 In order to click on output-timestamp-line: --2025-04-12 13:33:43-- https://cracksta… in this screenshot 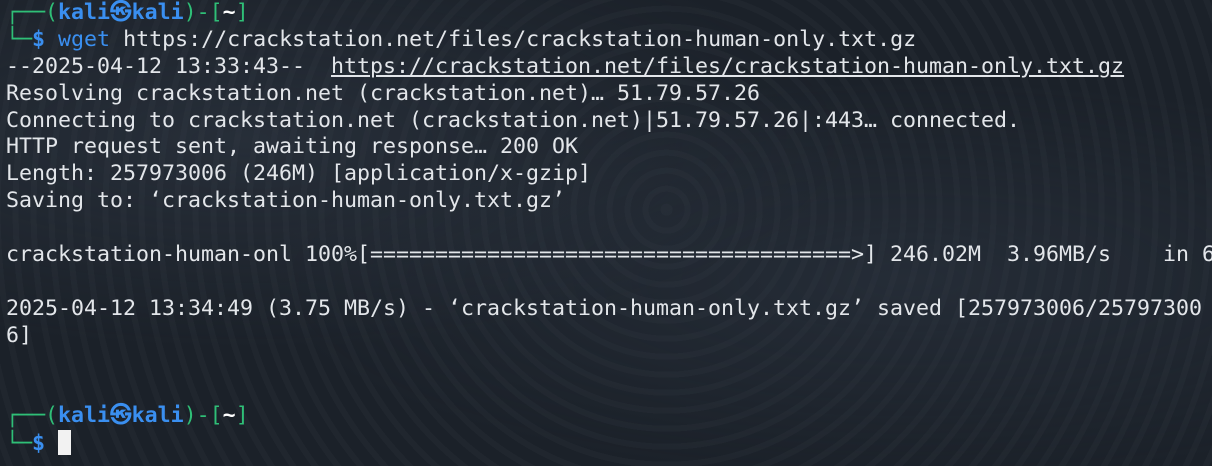, I will do `click(606, 67)`.